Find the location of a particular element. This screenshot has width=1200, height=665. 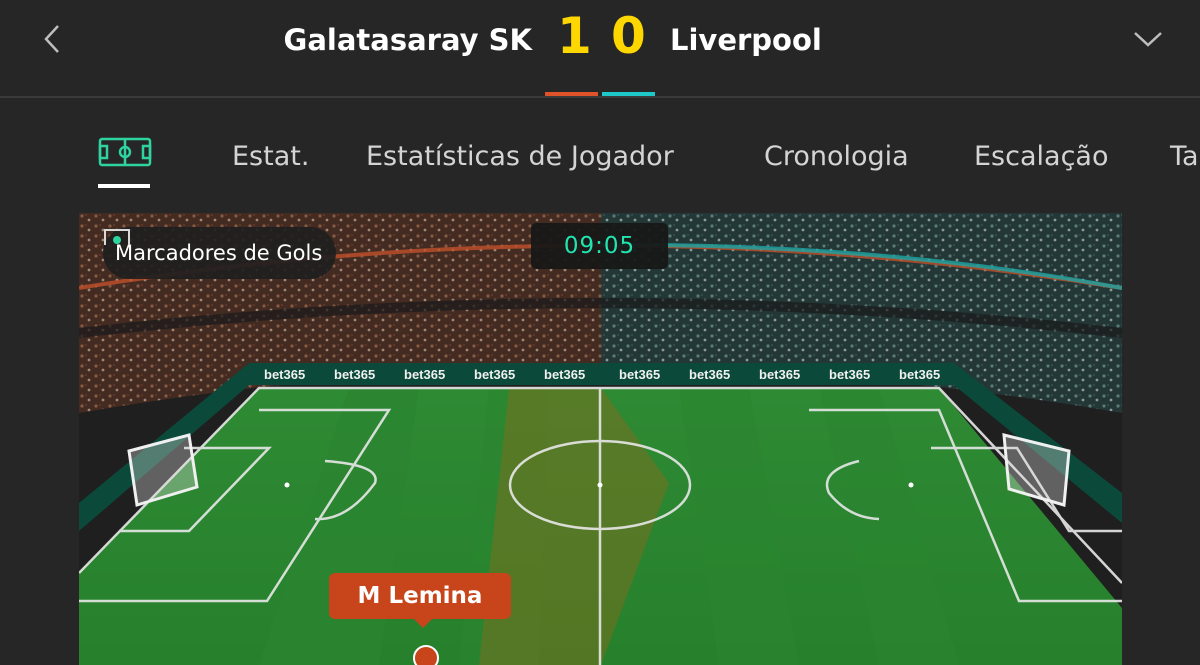

tab-player-stats: Estatísticas de Jogador is located at coordinates (520, 157).